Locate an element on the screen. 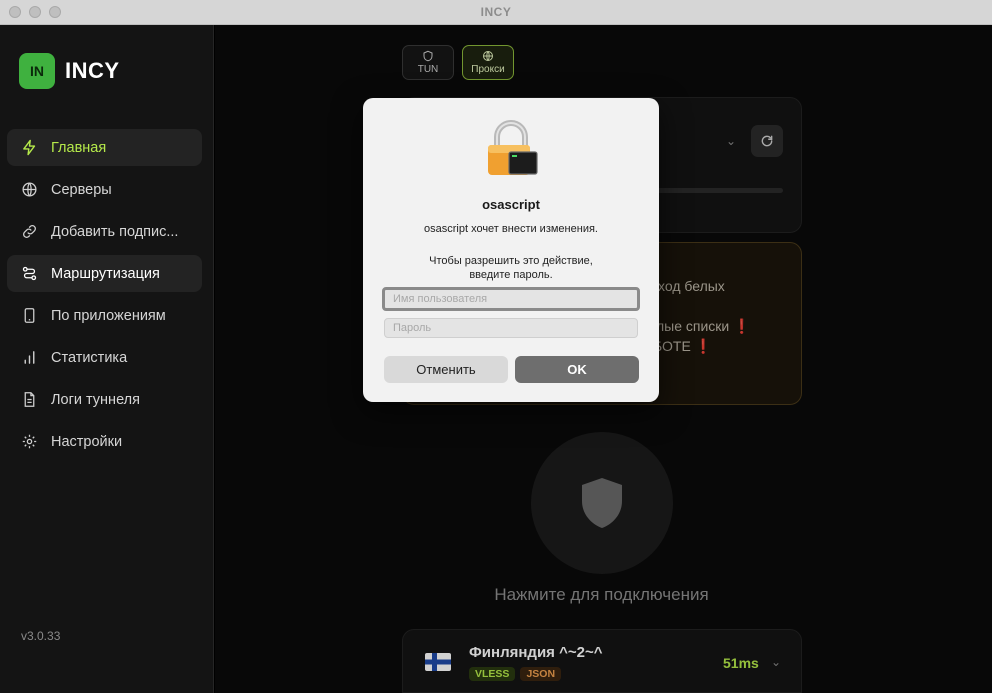 This screenshot has height=693, width=992. sidebar-item-label: Маршрутизация is located at coordinates (105, 273).